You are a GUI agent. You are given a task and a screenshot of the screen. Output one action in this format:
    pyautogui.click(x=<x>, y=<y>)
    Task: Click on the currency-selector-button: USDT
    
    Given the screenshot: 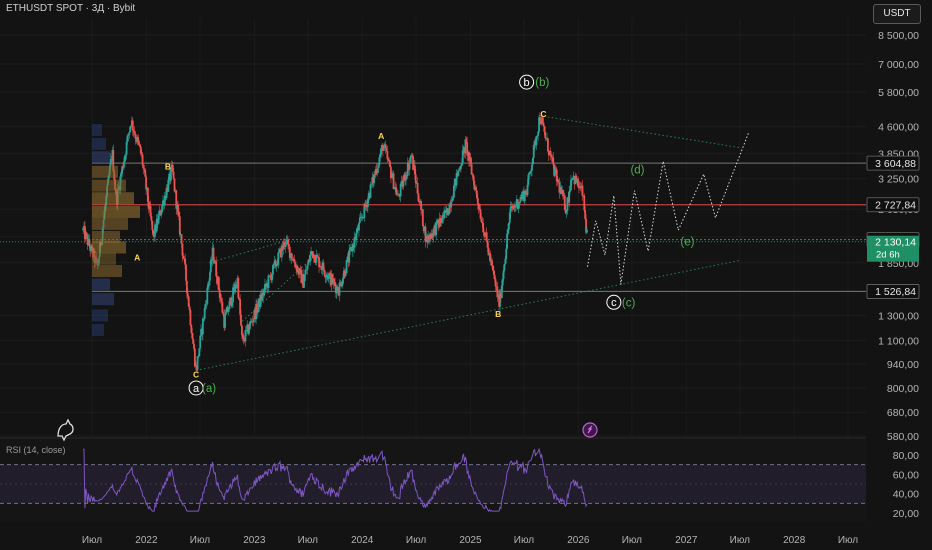 What is the action you would take?
    pyautogui.click(x=897, y=14)
    